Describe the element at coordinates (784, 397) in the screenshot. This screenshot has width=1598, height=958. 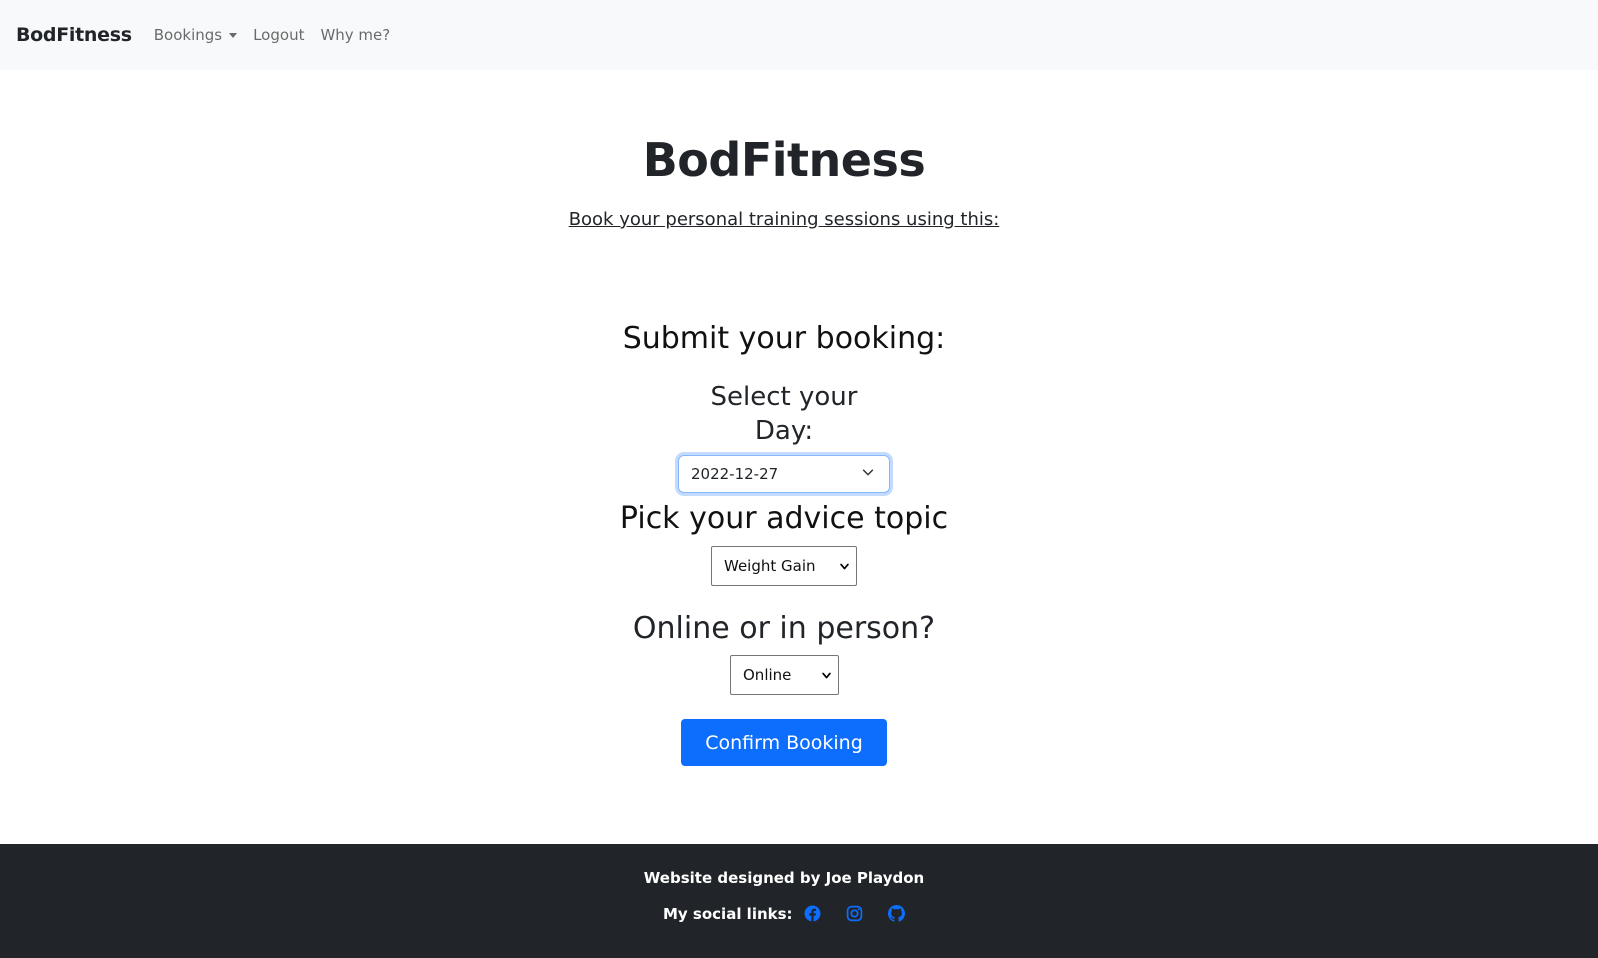
I see `day-label-line-1: Select your` at that location.